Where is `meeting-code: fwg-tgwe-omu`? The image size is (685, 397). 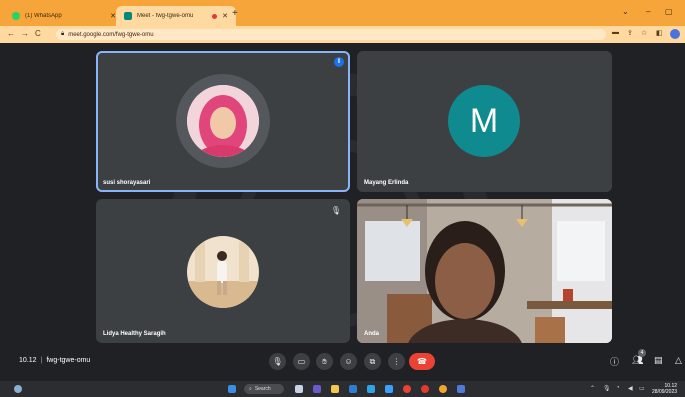 meeting-code: fwg-tgwe-omu is located at coordinates (68, 360).